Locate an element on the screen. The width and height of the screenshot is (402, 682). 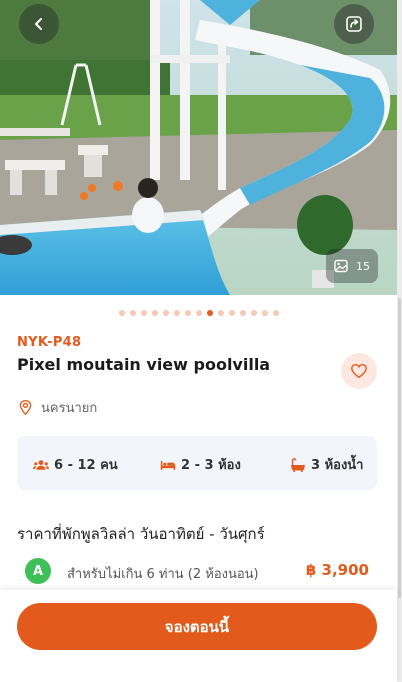
back-button is located at coordinates (39, 24).